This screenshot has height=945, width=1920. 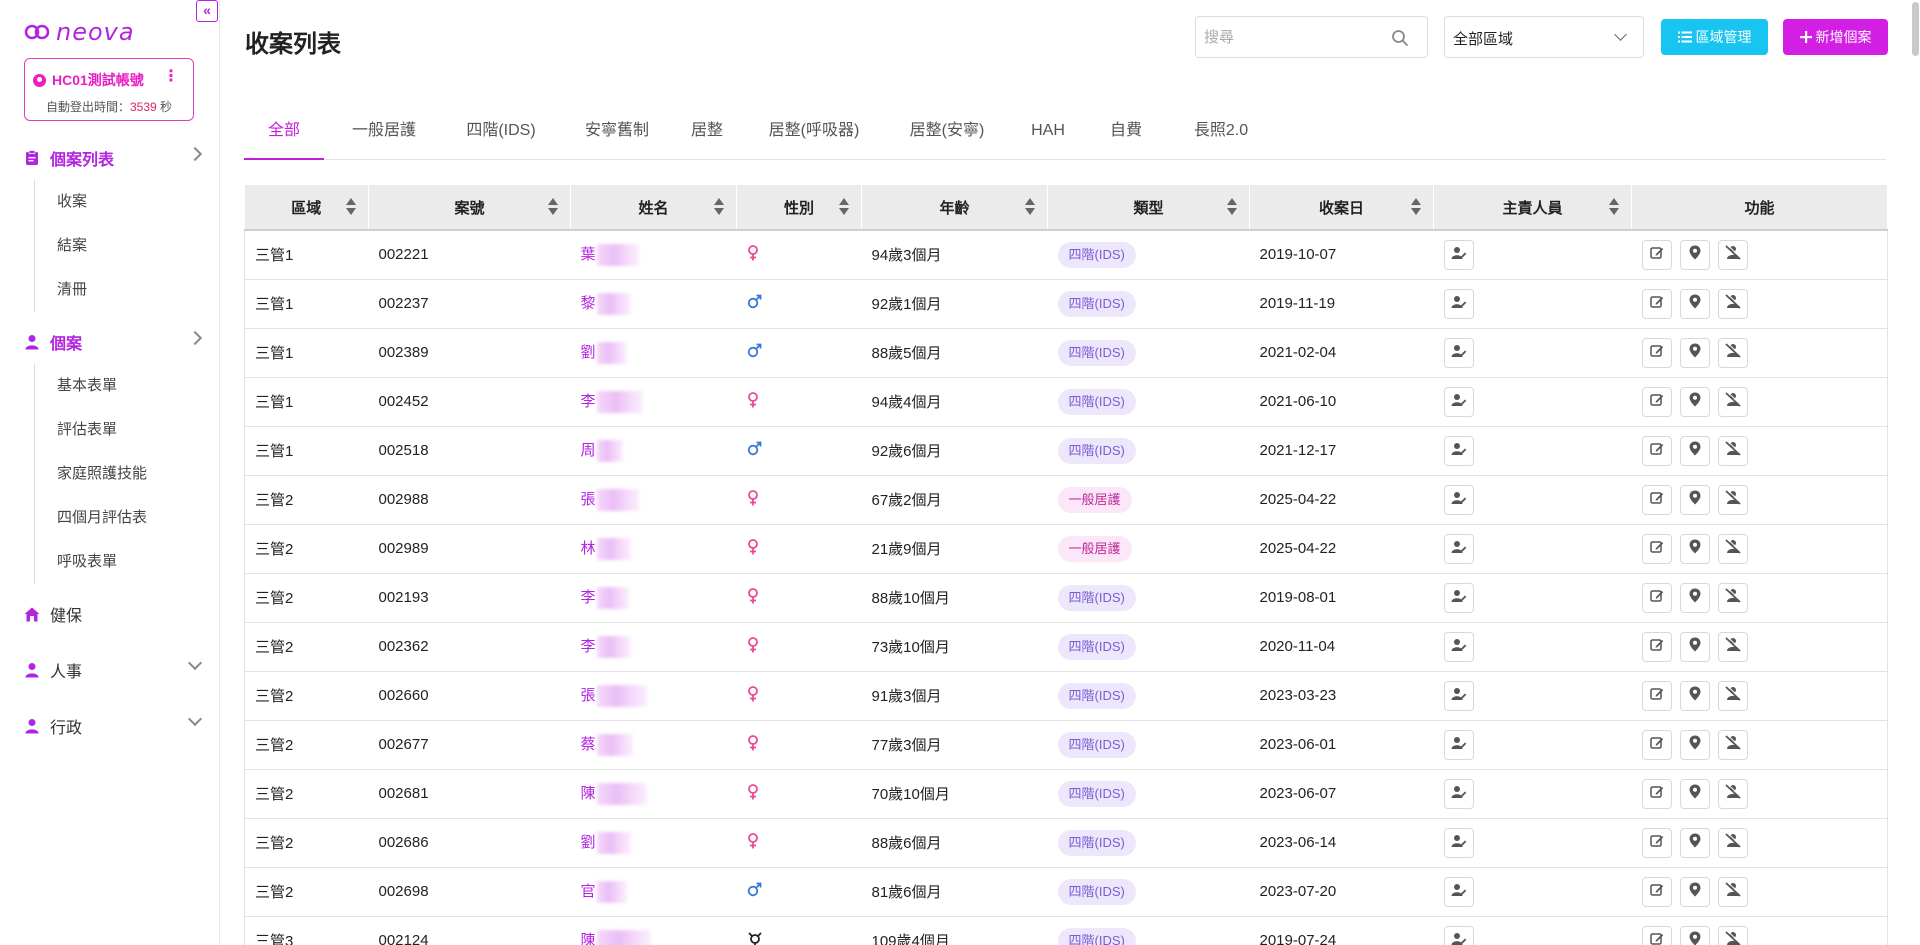 I want to click on col-region: 區域, so click(x=306, y=208).